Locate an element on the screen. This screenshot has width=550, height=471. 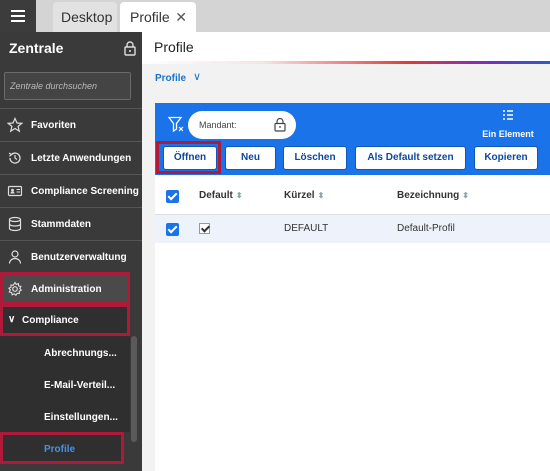
tab-profile: Profile ✕ is located at coordinates (158, 17).